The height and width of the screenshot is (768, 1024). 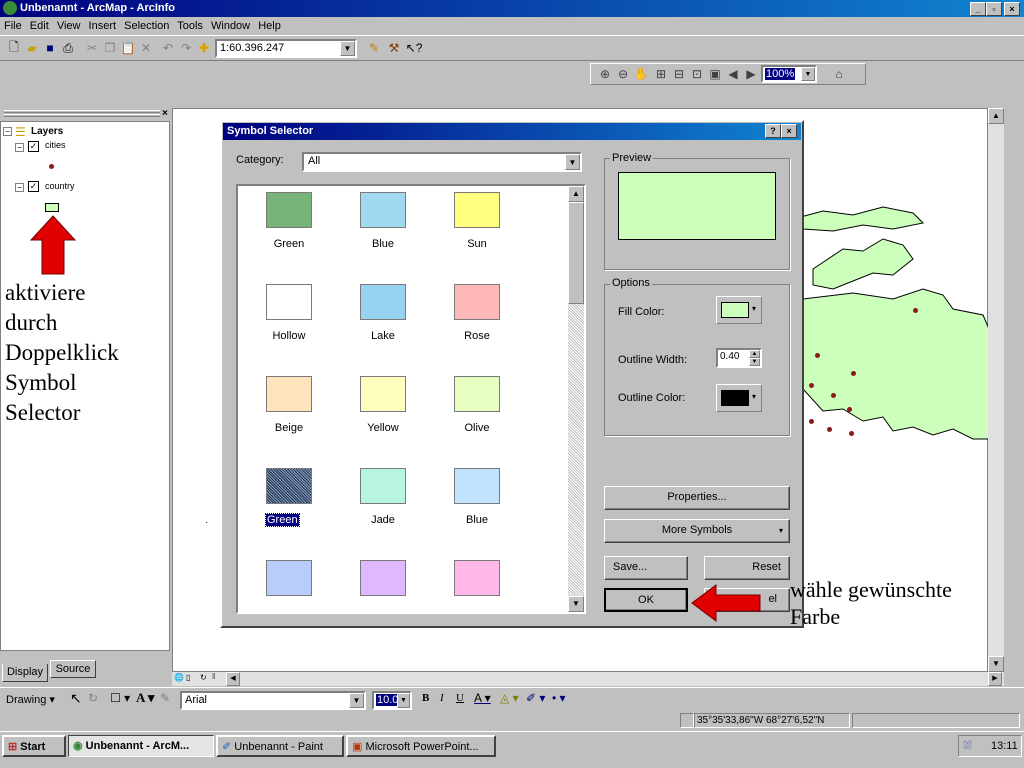 I want to click on data-view-icon: 🌐, so click(x=179, y=677).